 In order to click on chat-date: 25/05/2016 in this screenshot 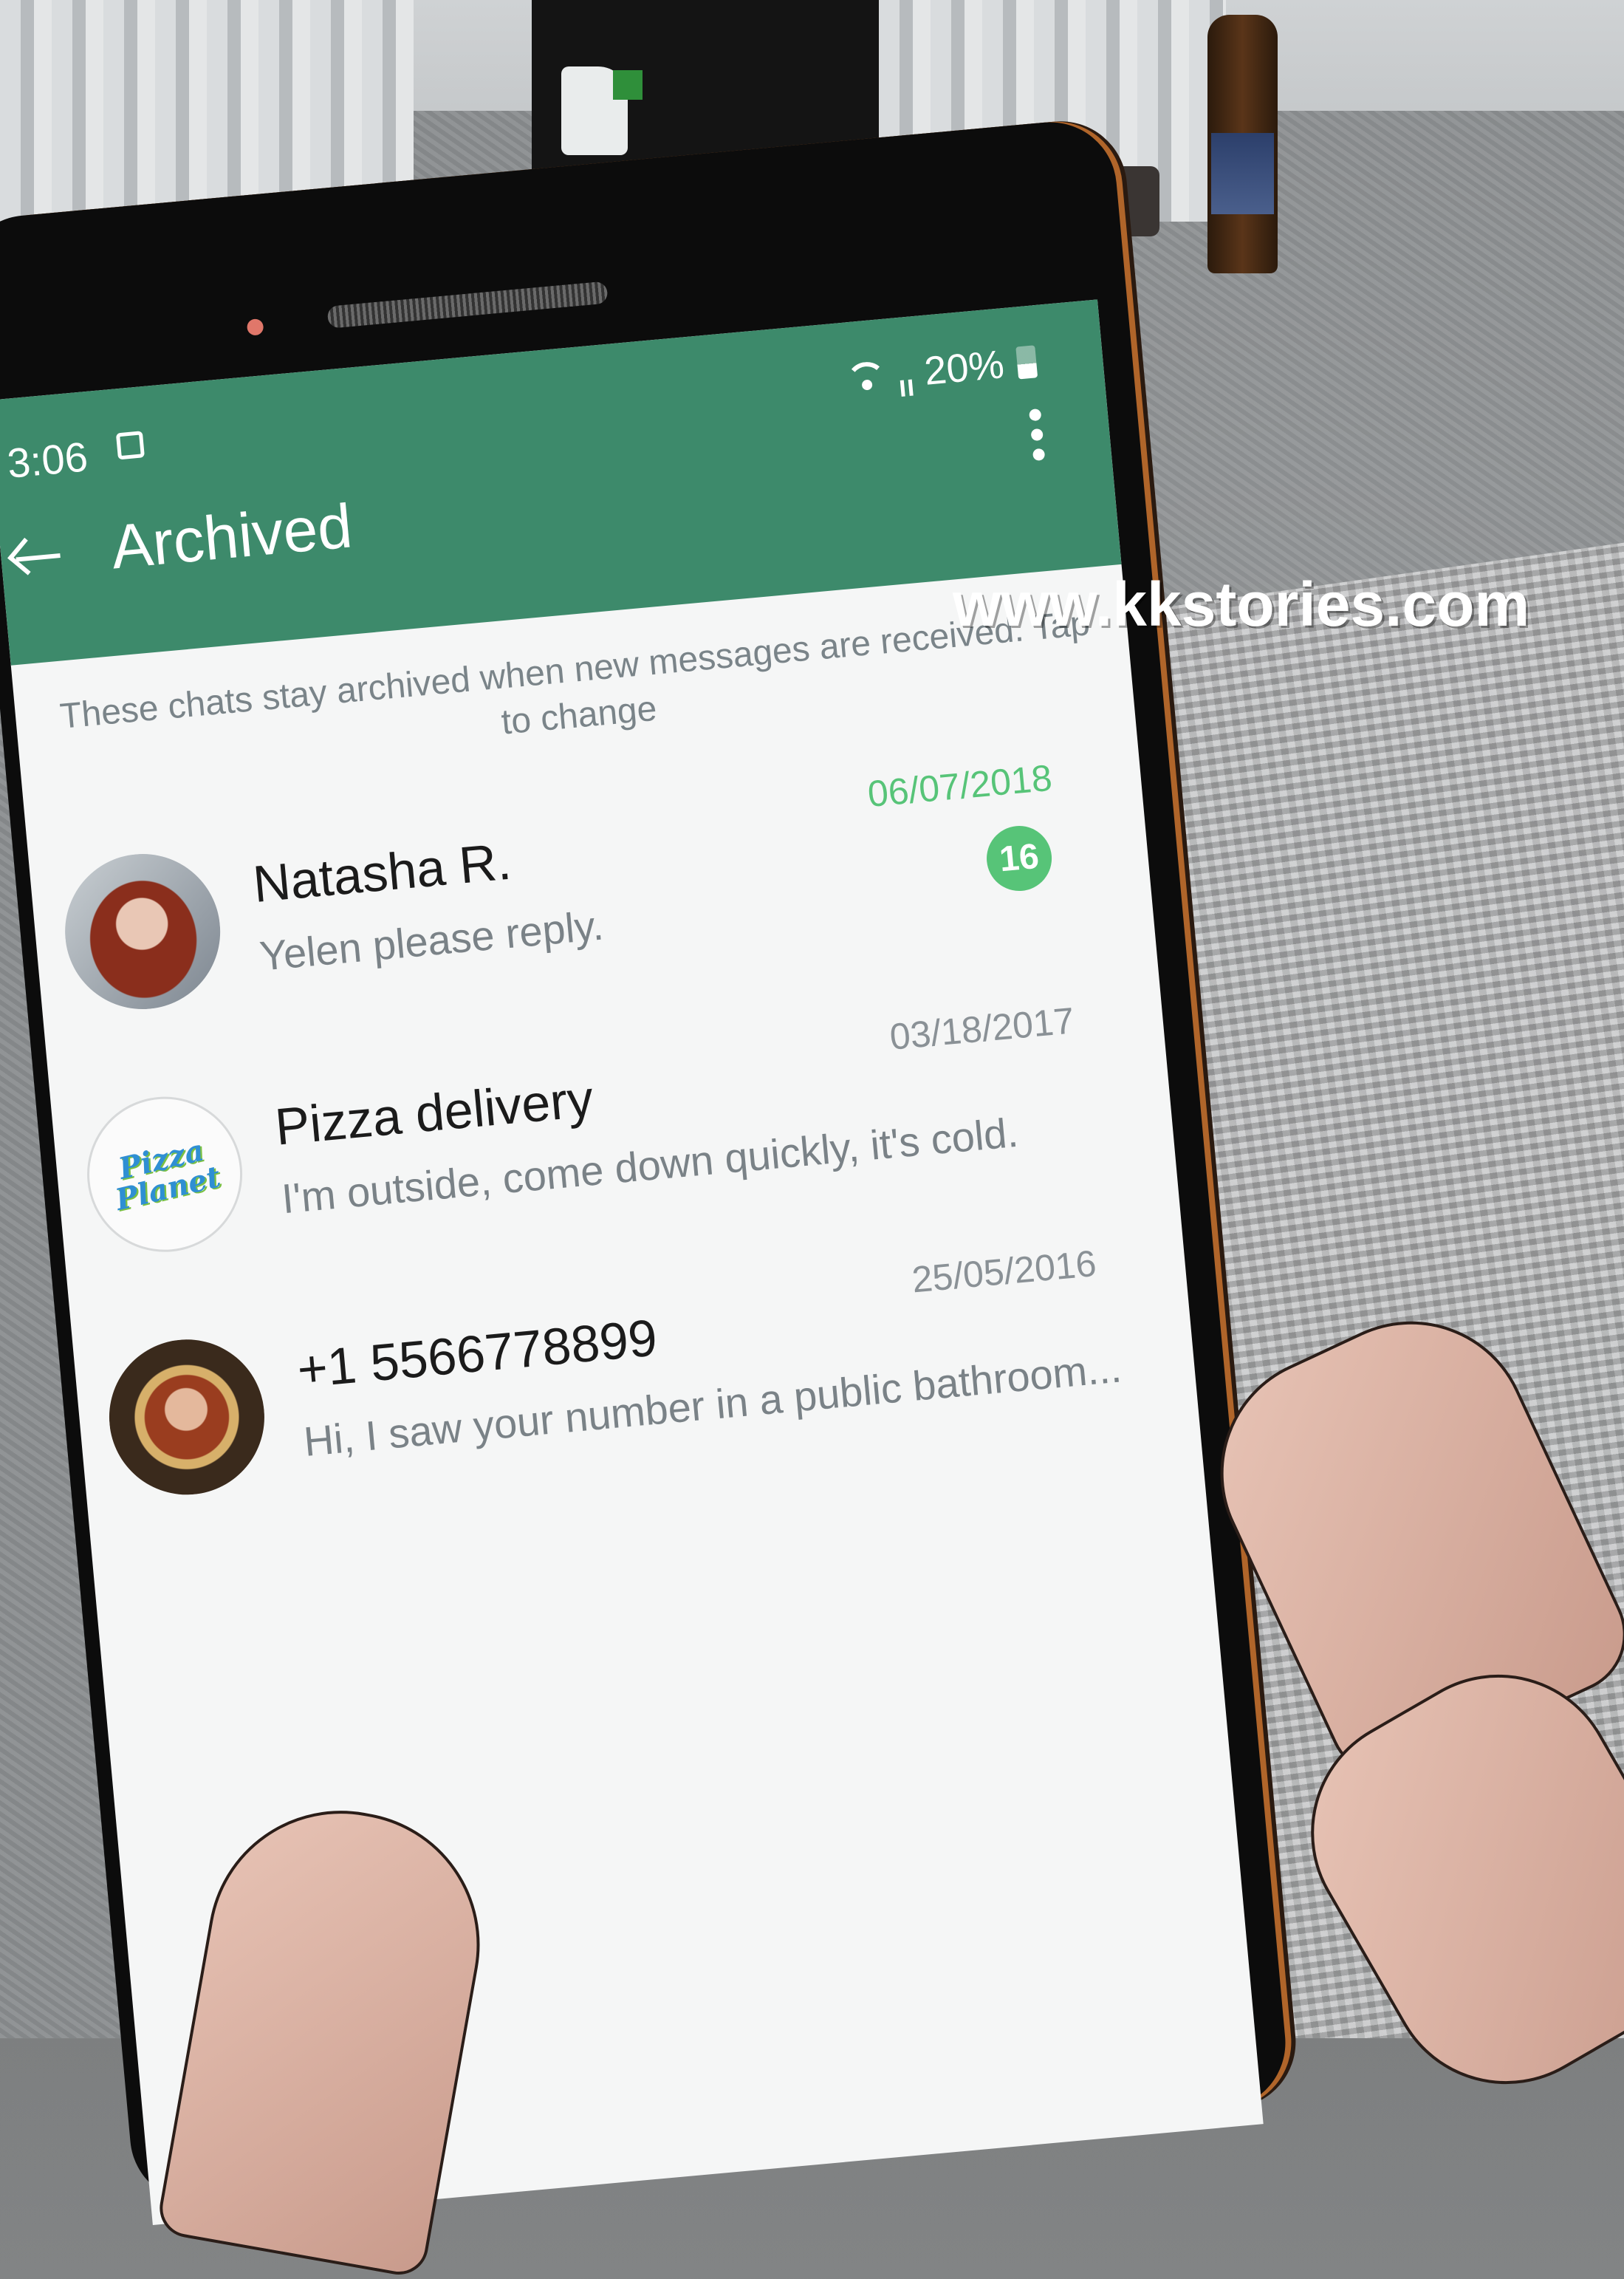, I will do `click(1004, 1271)`.